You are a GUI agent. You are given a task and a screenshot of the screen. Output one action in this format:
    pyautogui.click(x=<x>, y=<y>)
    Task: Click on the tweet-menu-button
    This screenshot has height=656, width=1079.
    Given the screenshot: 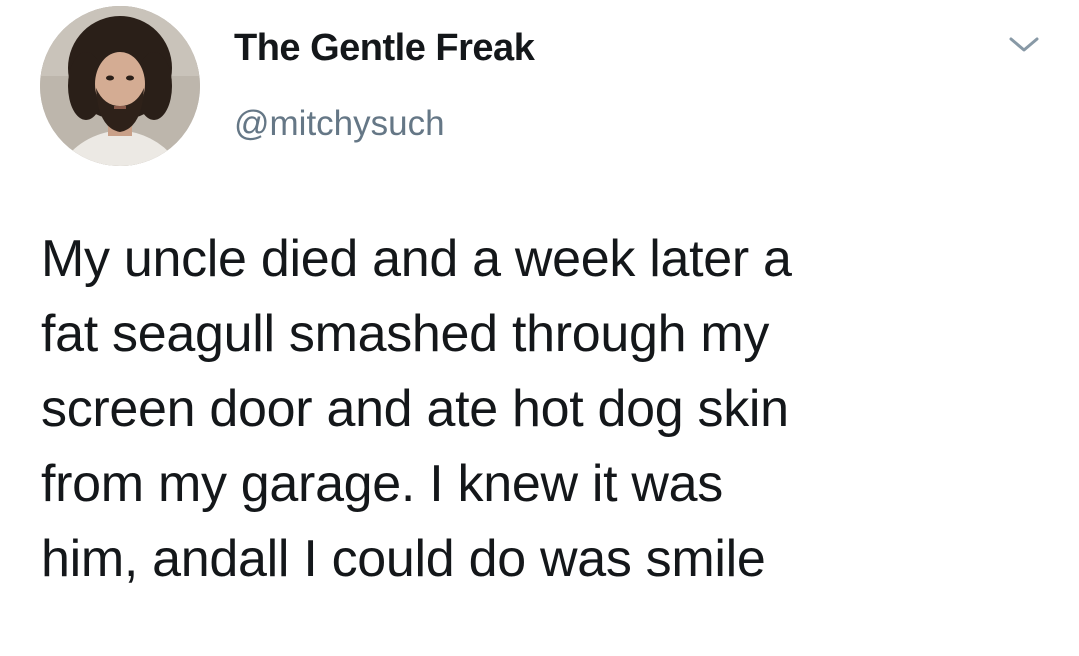 What is the action you would take?
    pyautogui.click(x=1024, y=45)
    